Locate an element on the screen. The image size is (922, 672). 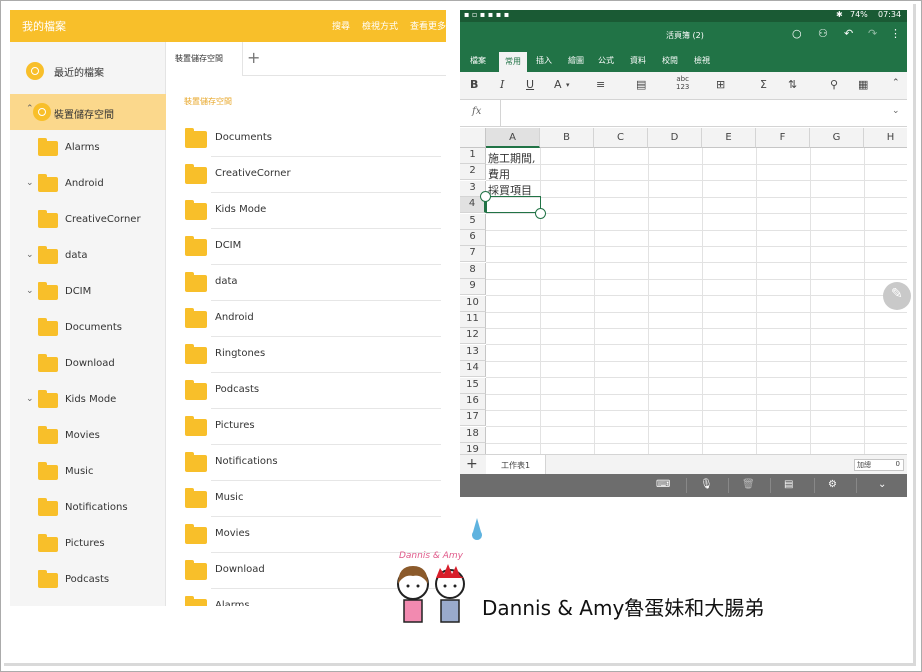
column-header: B is located at coordinates (567, 138).